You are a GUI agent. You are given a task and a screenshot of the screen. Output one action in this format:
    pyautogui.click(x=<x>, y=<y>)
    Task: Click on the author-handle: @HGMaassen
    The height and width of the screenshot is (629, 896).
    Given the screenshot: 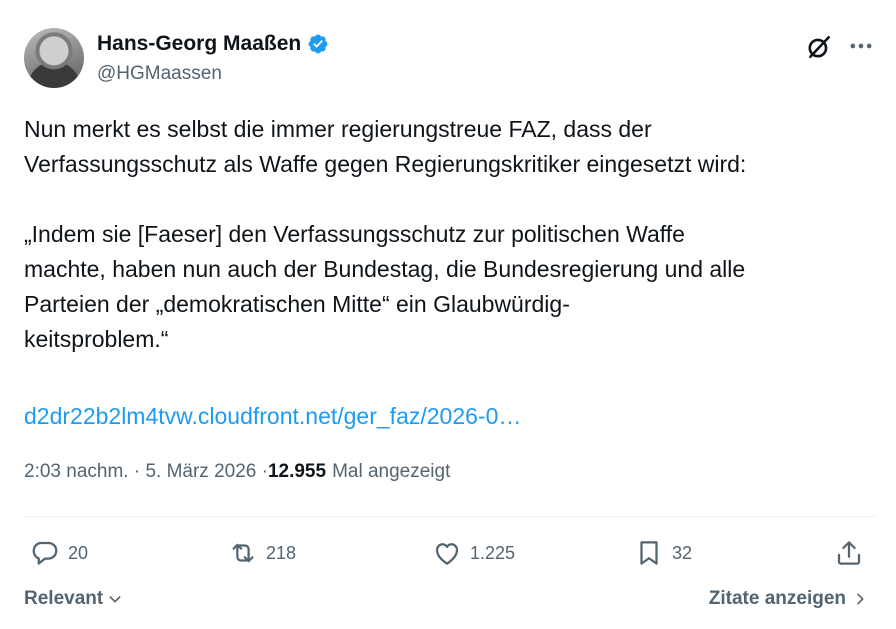 What is the action you would take?
    pyautogui.click(x=159, y=74)
    